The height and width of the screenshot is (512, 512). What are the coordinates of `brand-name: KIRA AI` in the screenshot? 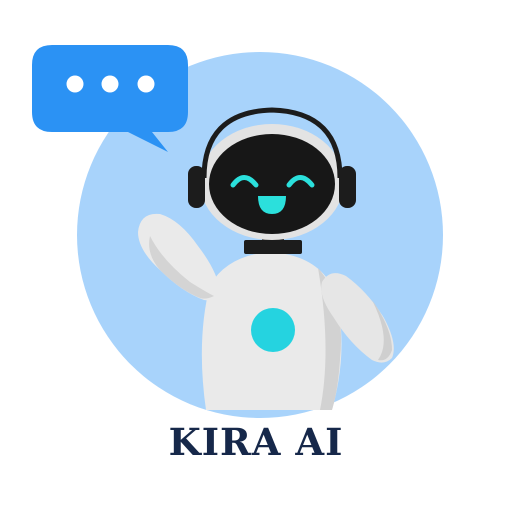 It's located at (256, 442).